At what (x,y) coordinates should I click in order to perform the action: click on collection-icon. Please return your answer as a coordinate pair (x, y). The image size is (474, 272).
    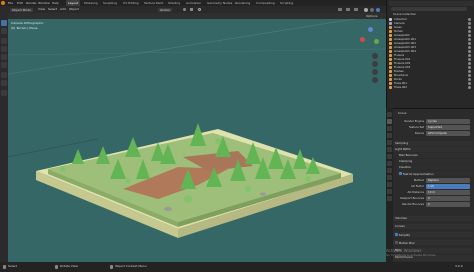
    Looking at the image, I should click on (390, 19).